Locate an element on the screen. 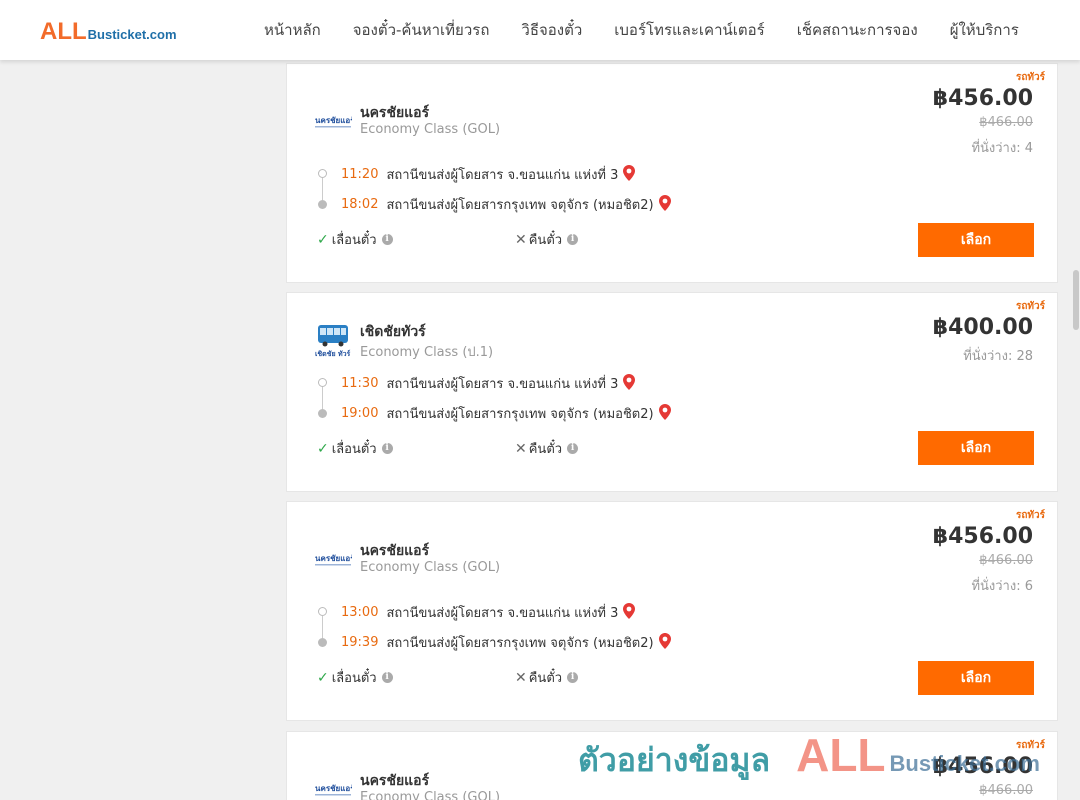 The width and height of the screenshot is (1080, 800). nav-operators: ผู้ให้บริการ is located at coordinates (984, 30).